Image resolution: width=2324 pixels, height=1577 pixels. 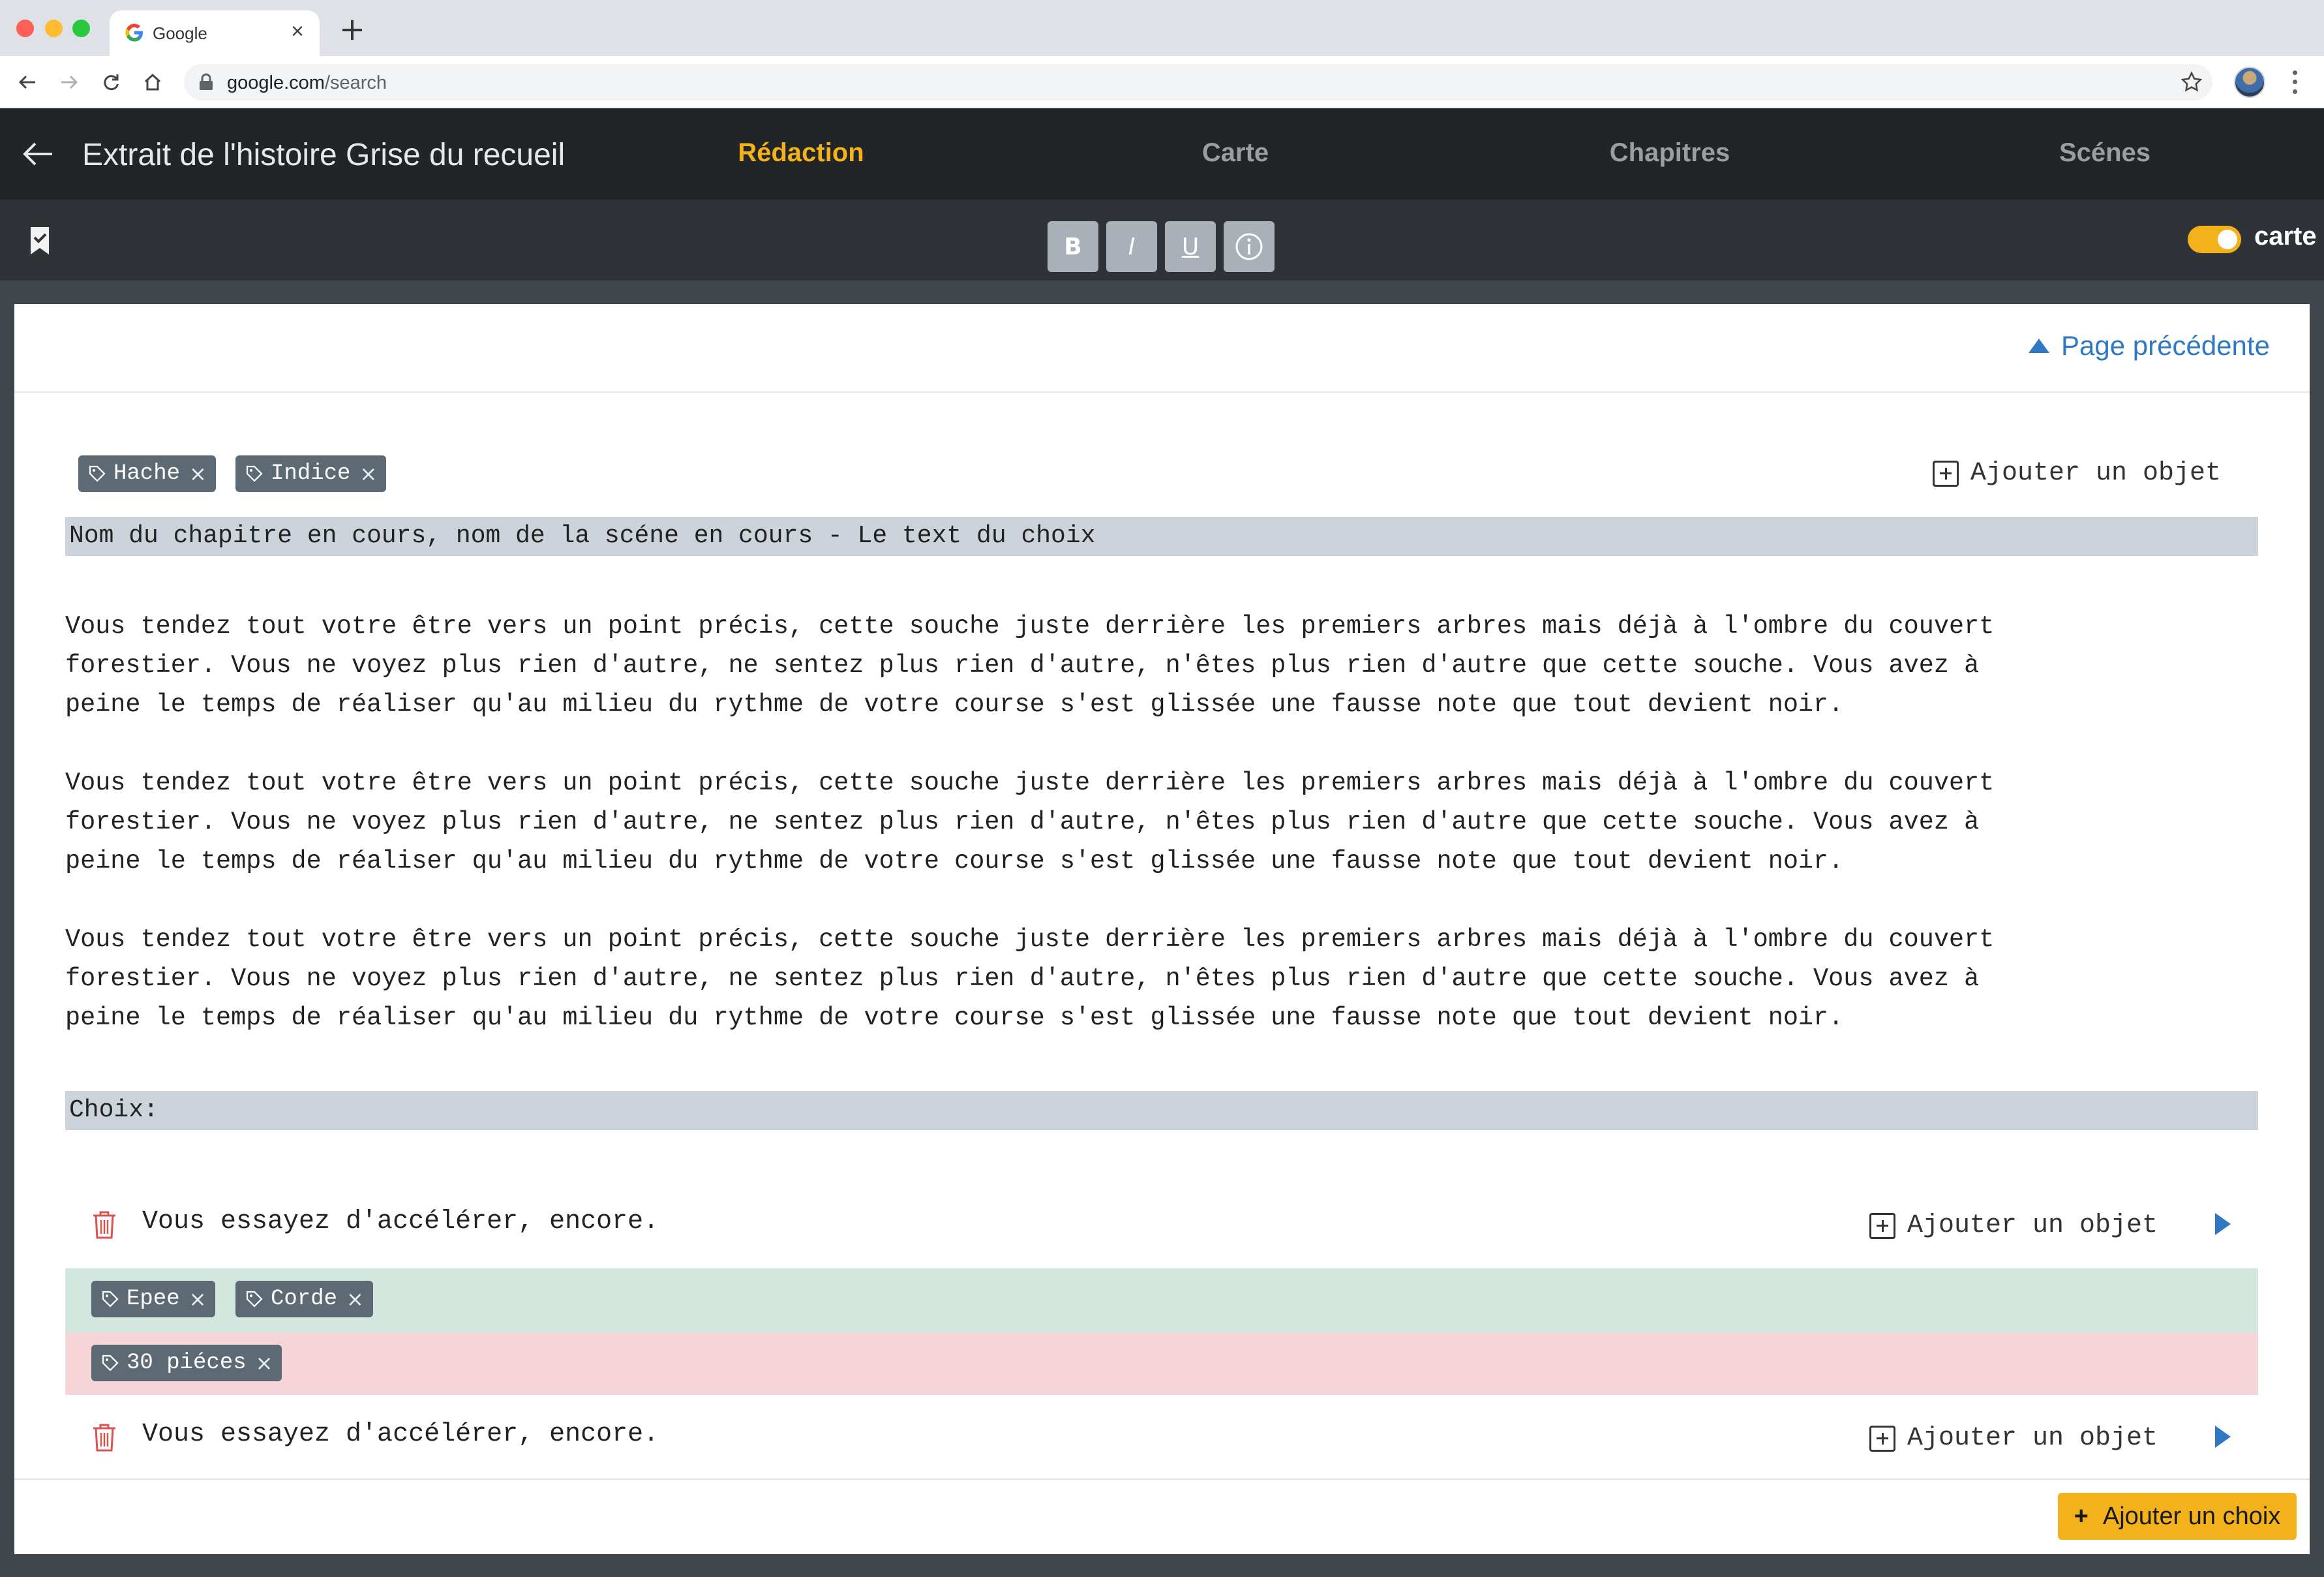 I want to click on home-icon, so click(x=152, y=82).